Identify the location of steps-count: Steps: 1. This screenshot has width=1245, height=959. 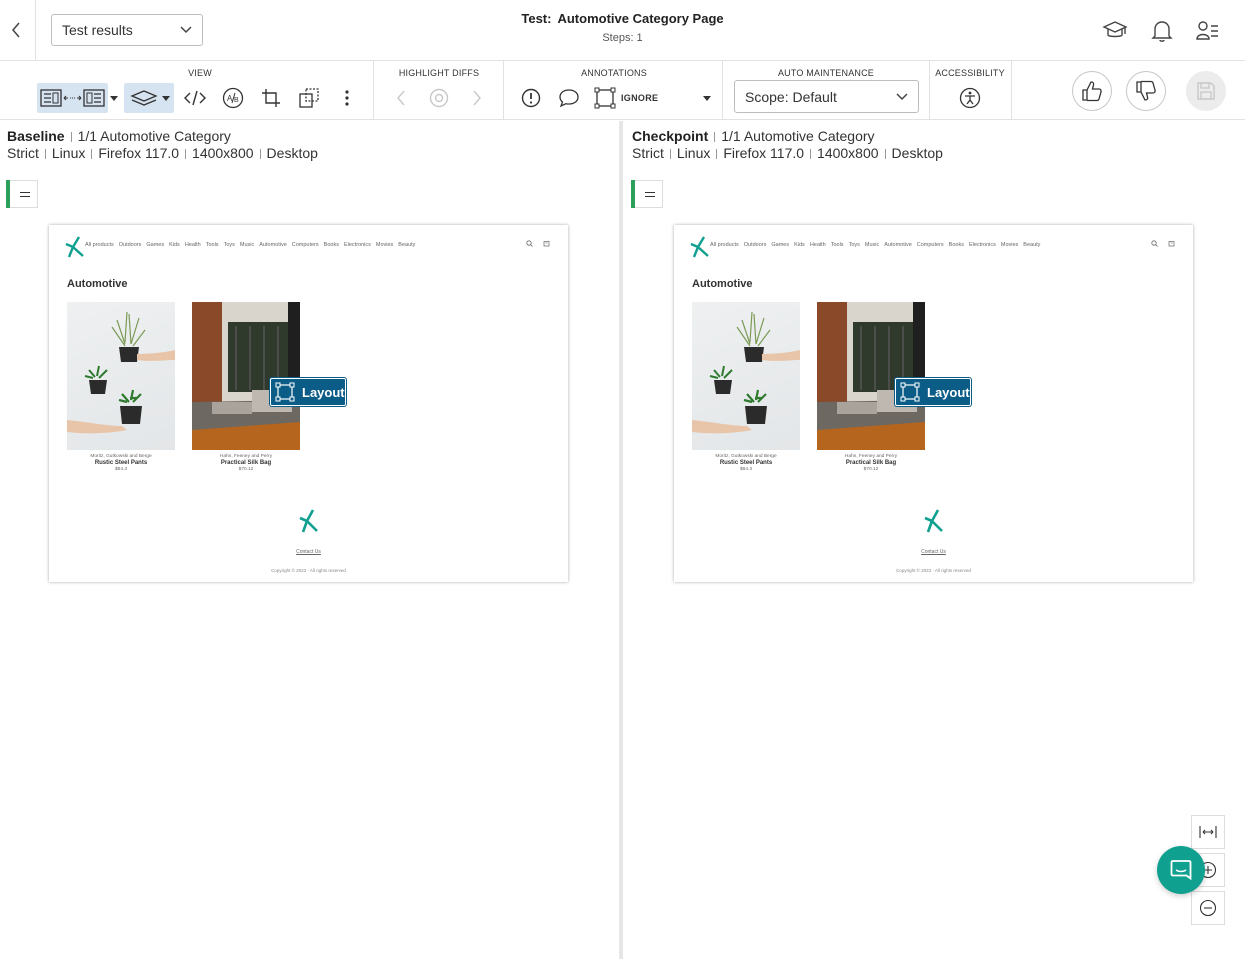
(622, 38).